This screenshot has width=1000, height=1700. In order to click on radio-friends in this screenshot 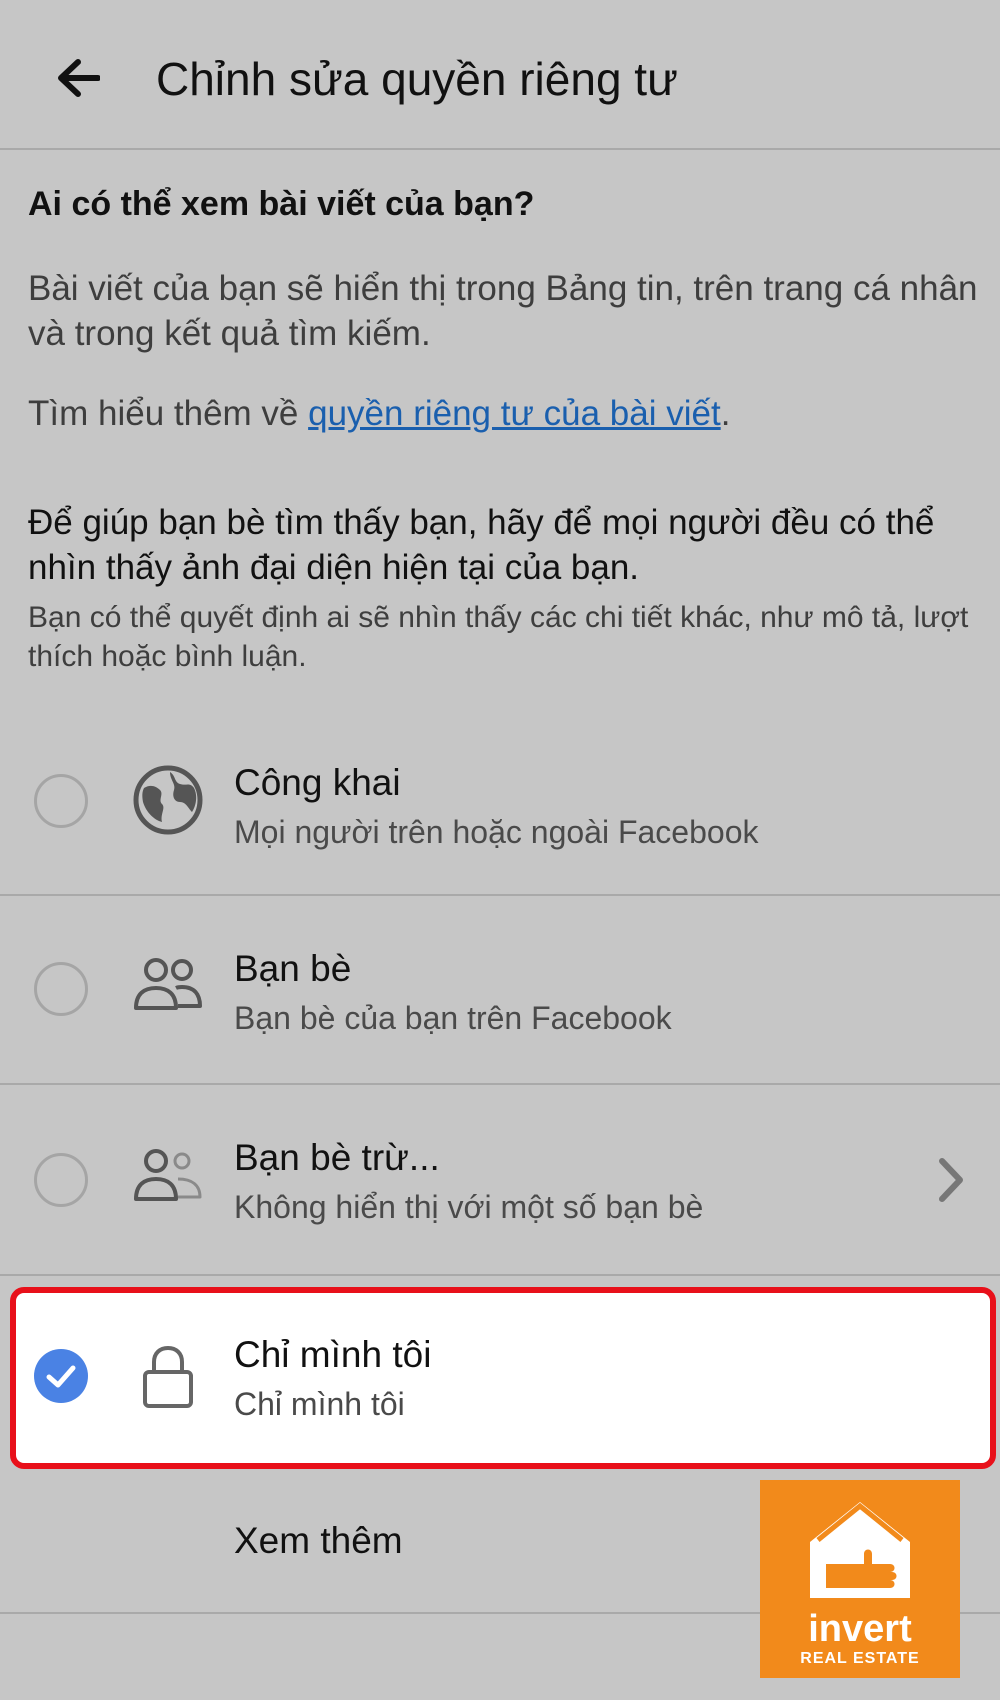, I will do `click(61, 989)`.